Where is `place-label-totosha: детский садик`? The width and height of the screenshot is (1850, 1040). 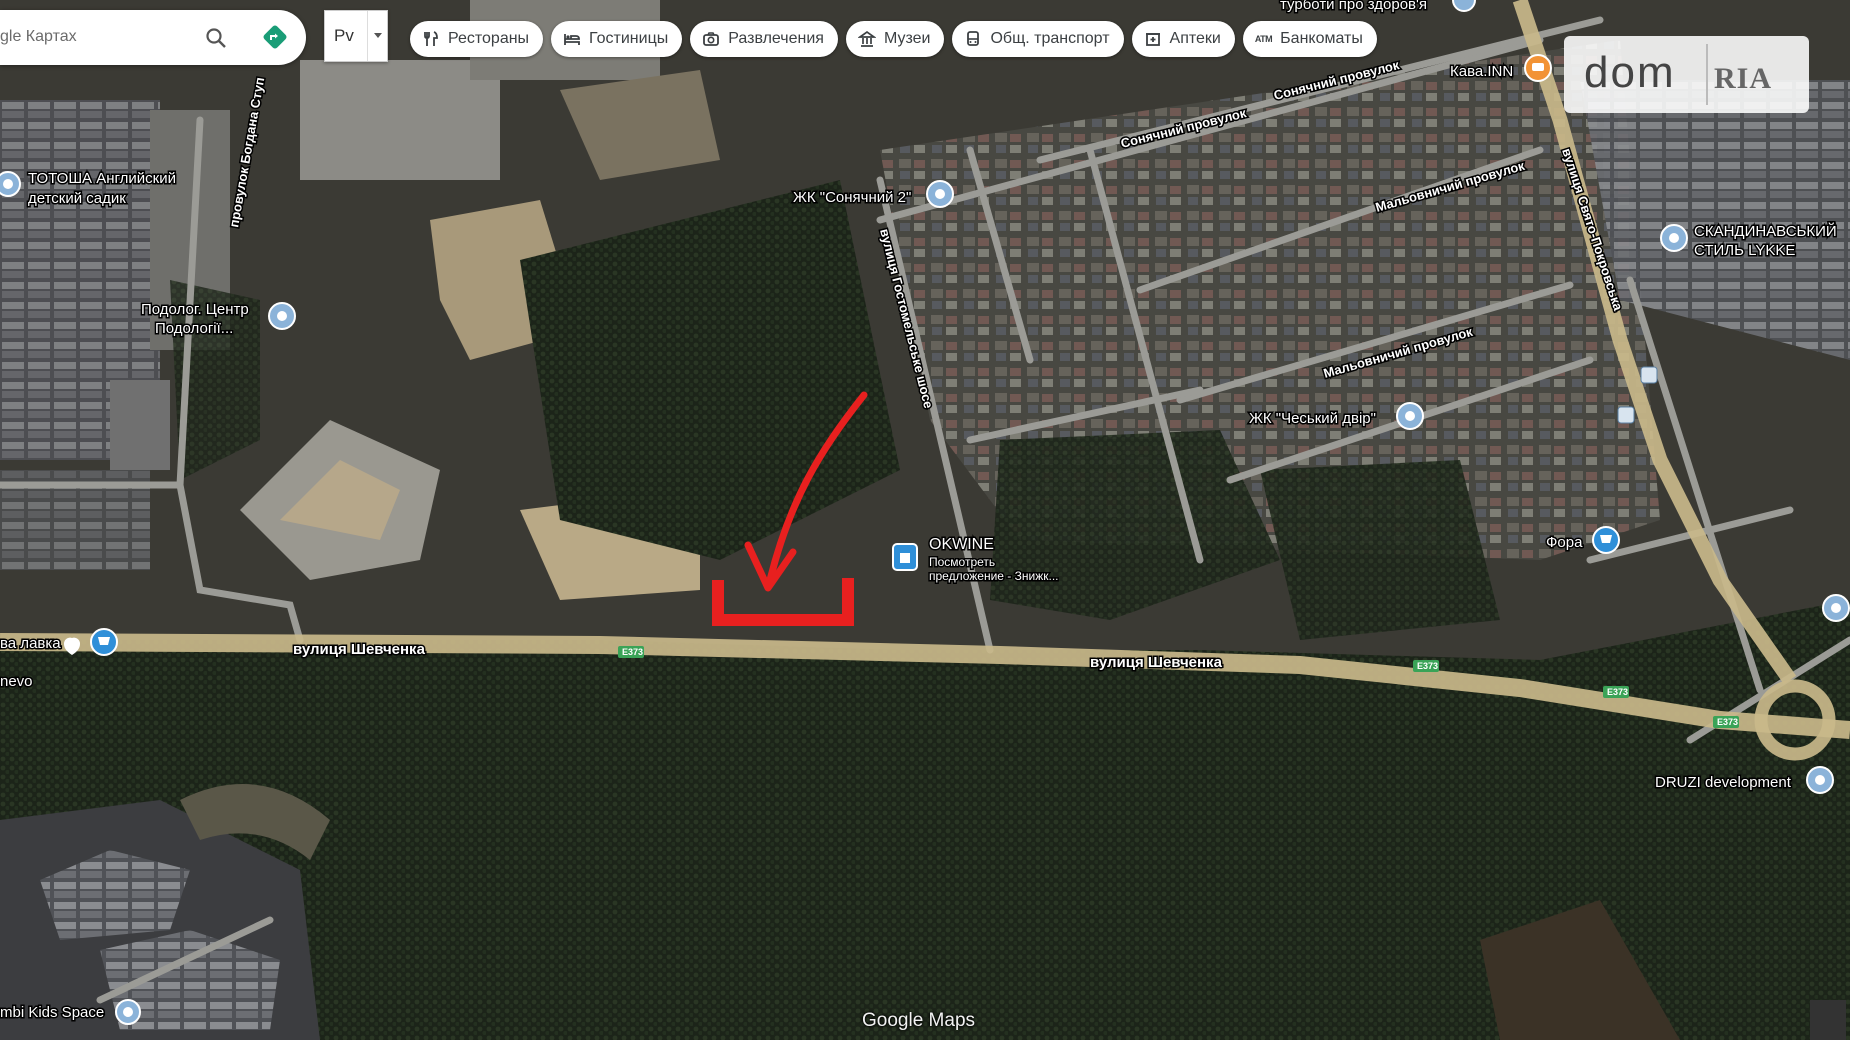
place-label-totosha: детский садик is located at coordinates (77, 198).